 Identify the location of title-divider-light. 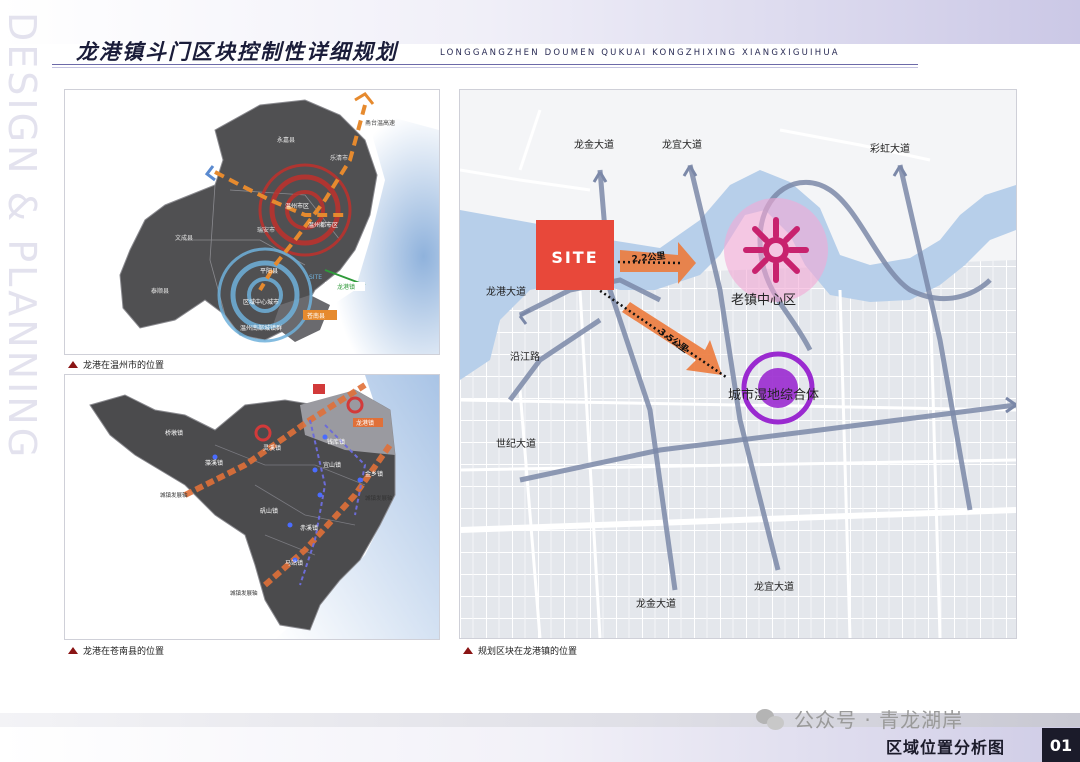
(485, 67).